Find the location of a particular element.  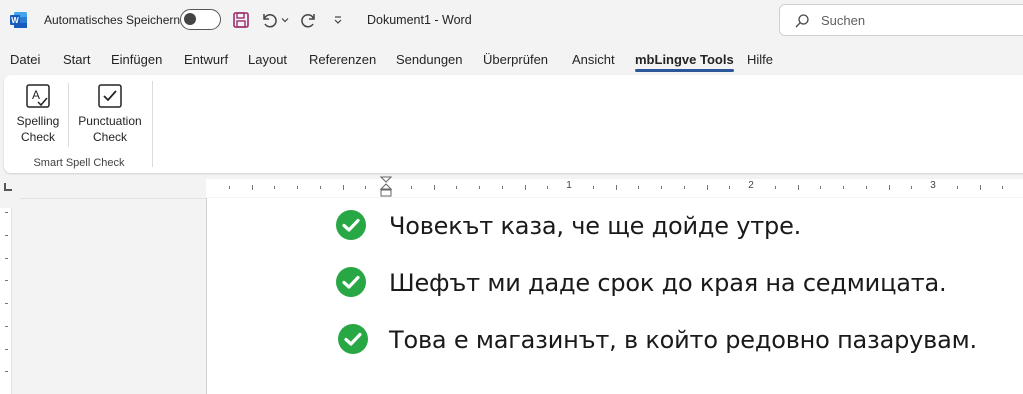

spelling-check-icon: A is located at coordinates (38, 96).